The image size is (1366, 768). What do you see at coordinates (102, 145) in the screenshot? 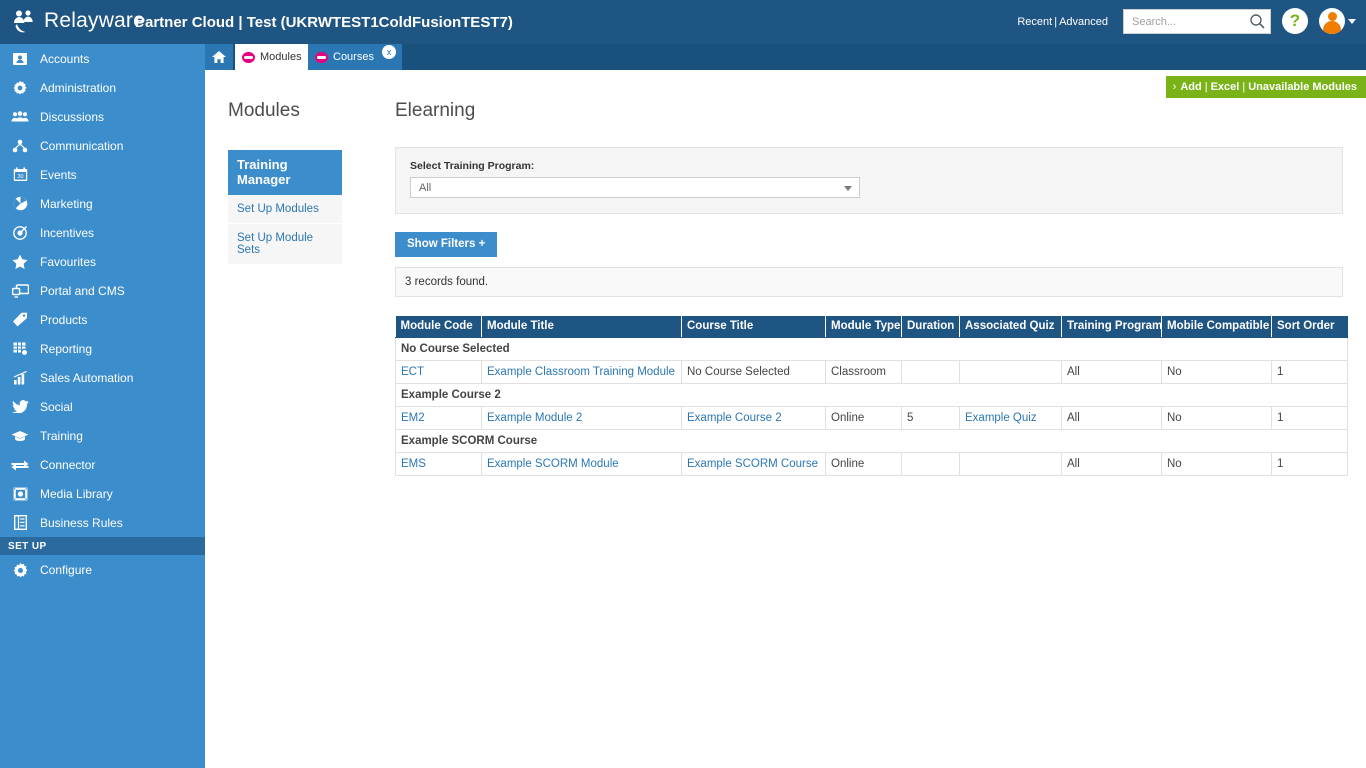
I see `sidebar-item-communication: Communication` at bounding box center [102, 145].